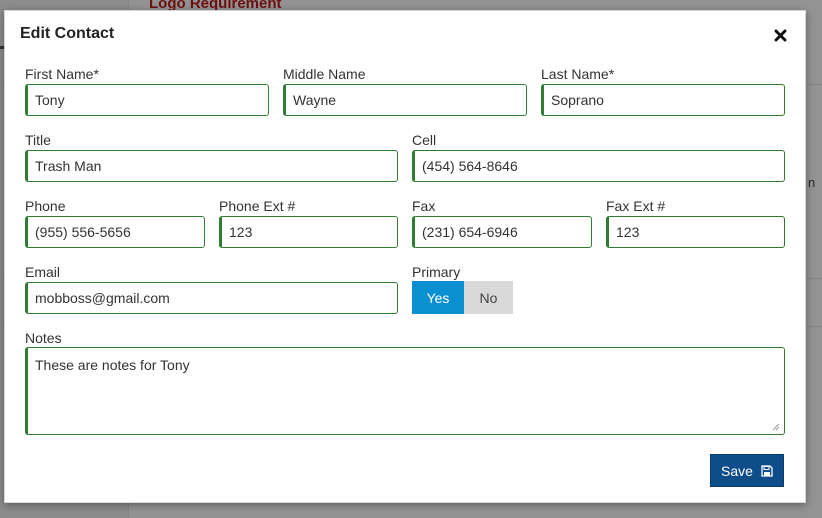  Describe the element at coordinates (405, 100) in the screenshot. I see `middle-name-input` at that location.